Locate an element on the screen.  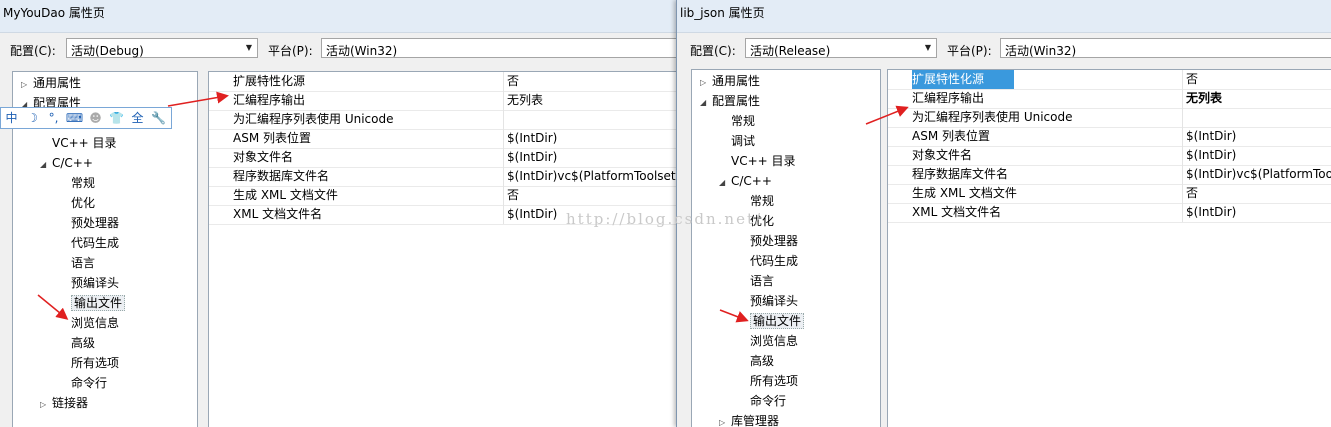
property-row: XML 文档文件名 $(IntDir) is located at coordinates (1109, 213).